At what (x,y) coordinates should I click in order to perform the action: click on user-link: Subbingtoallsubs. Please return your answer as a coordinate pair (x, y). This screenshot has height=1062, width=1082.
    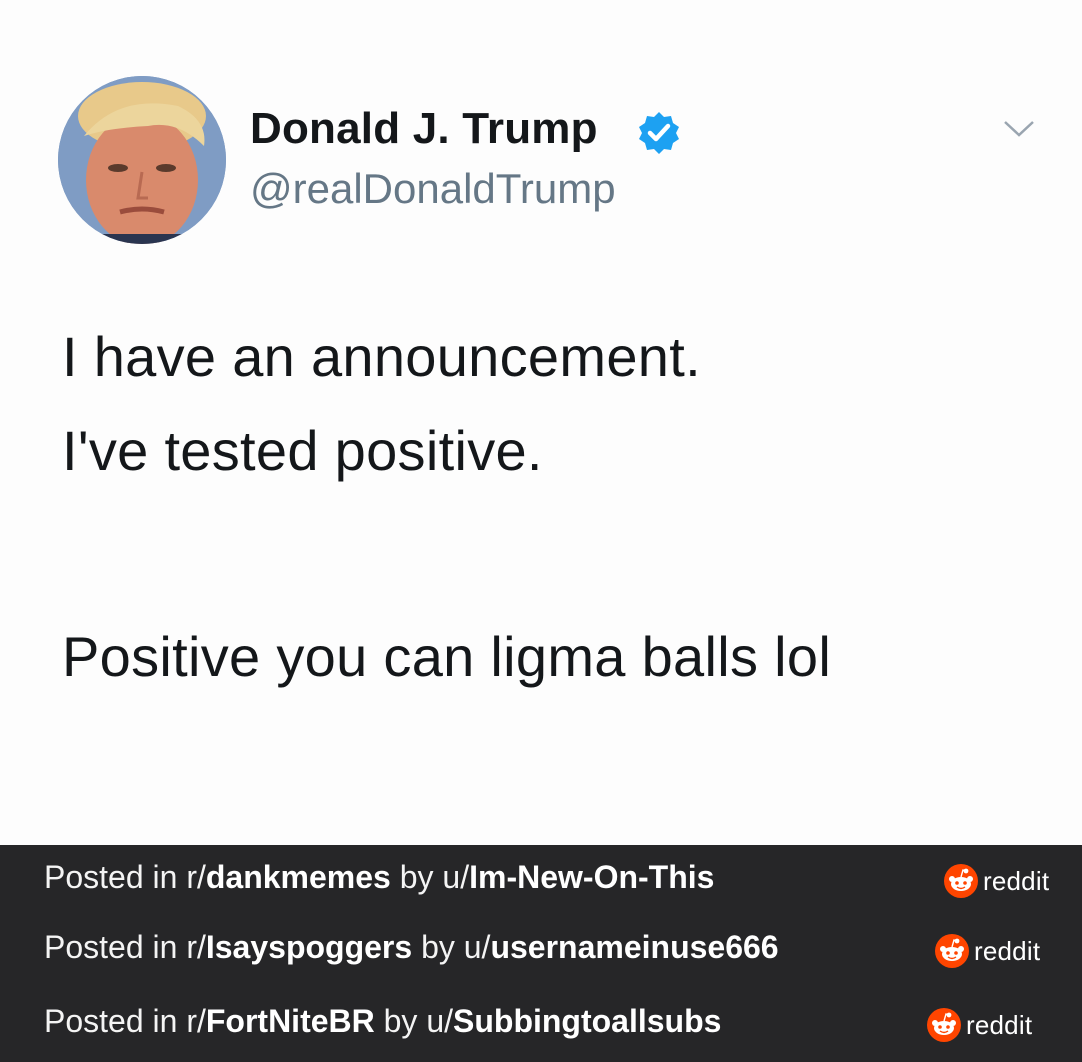
    Looking at the image, I should click on (587, 1021).